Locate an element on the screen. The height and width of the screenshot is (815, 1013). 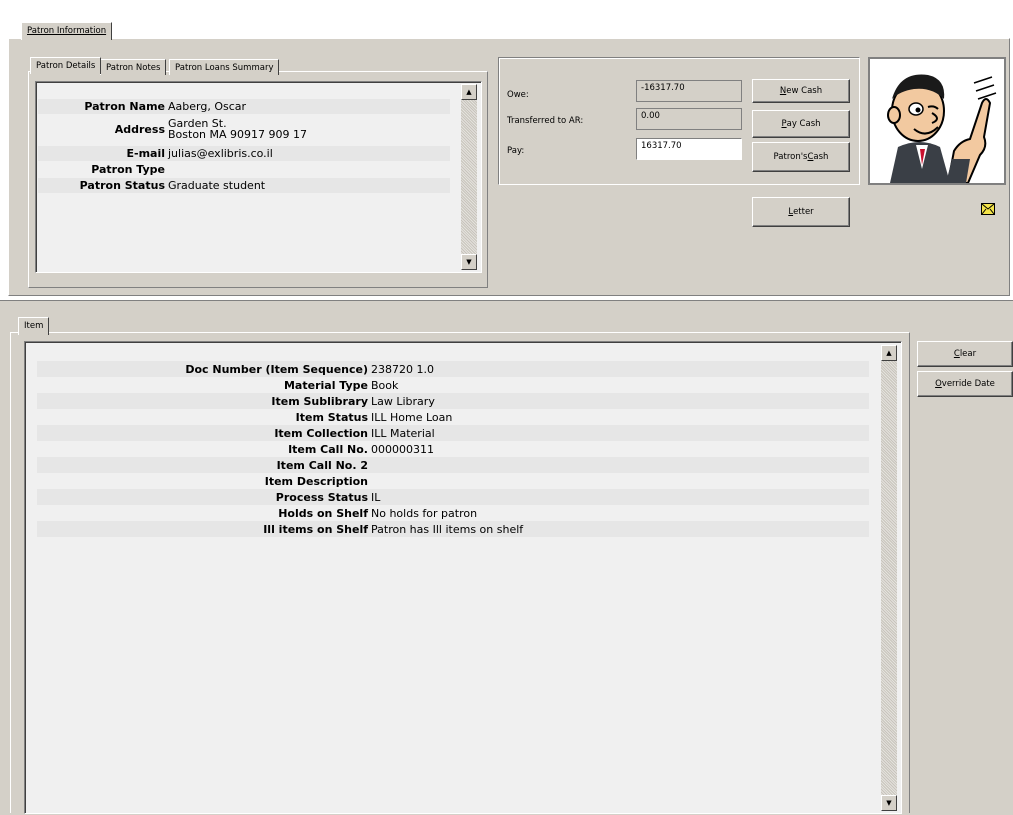
item-details-scrollbar: ▲ ▼ is located at coordinates (889, 578).